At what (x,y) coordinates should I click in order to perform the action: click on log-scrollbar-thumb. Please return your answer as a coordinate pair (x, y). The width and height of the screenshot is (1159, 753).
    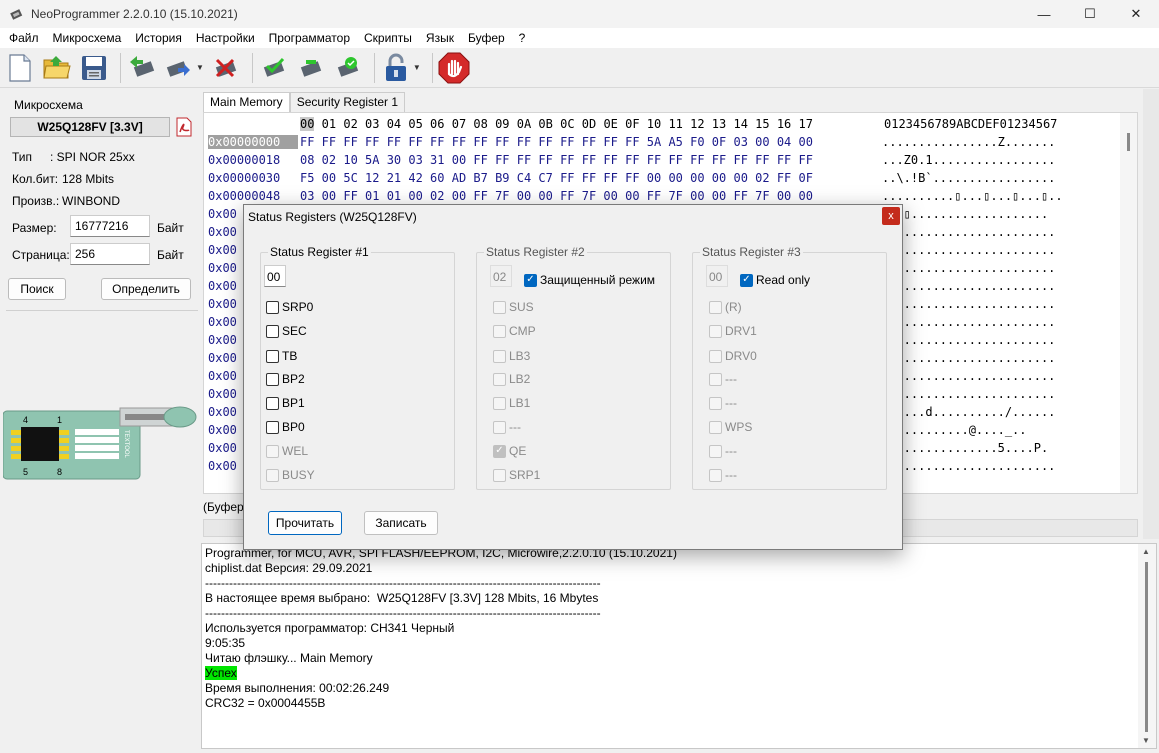
    Looking at the image, I should click on (1146, 647).